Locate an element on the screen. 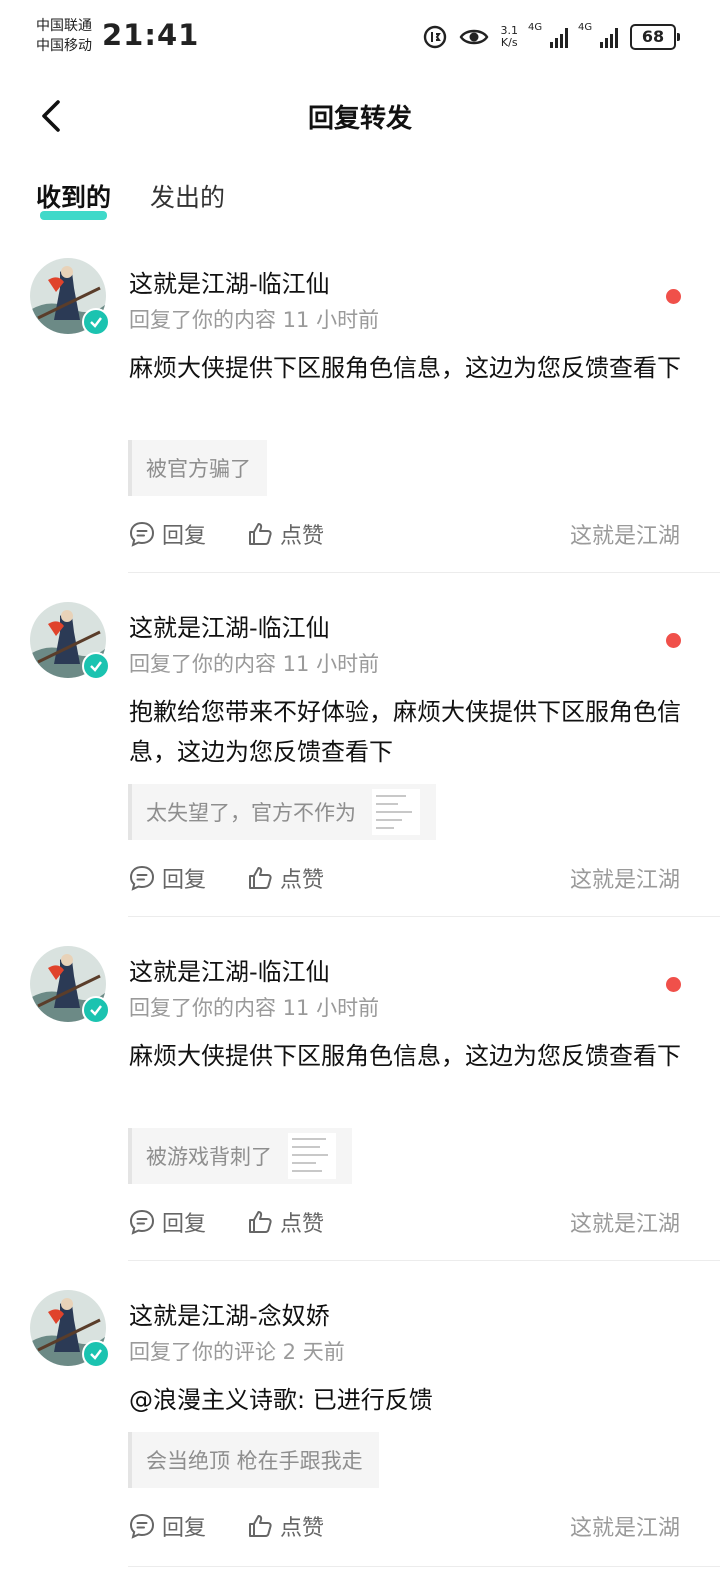 The height and width of the screenshot is (1588, 720). network-type-1: 4G is located at coordinates (535, 27).